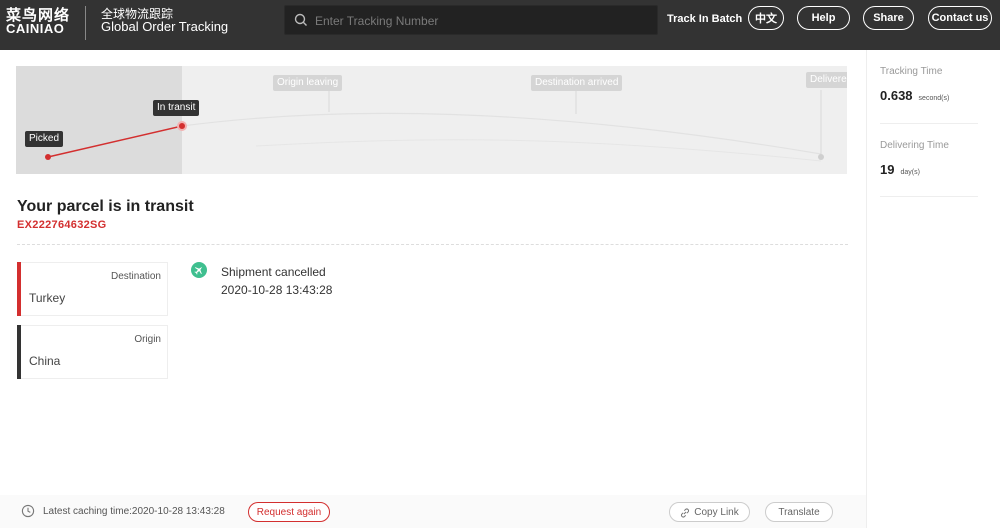 This screenshot has height=528, width=1000. I want to click on clock-icon, so click(28, 511).